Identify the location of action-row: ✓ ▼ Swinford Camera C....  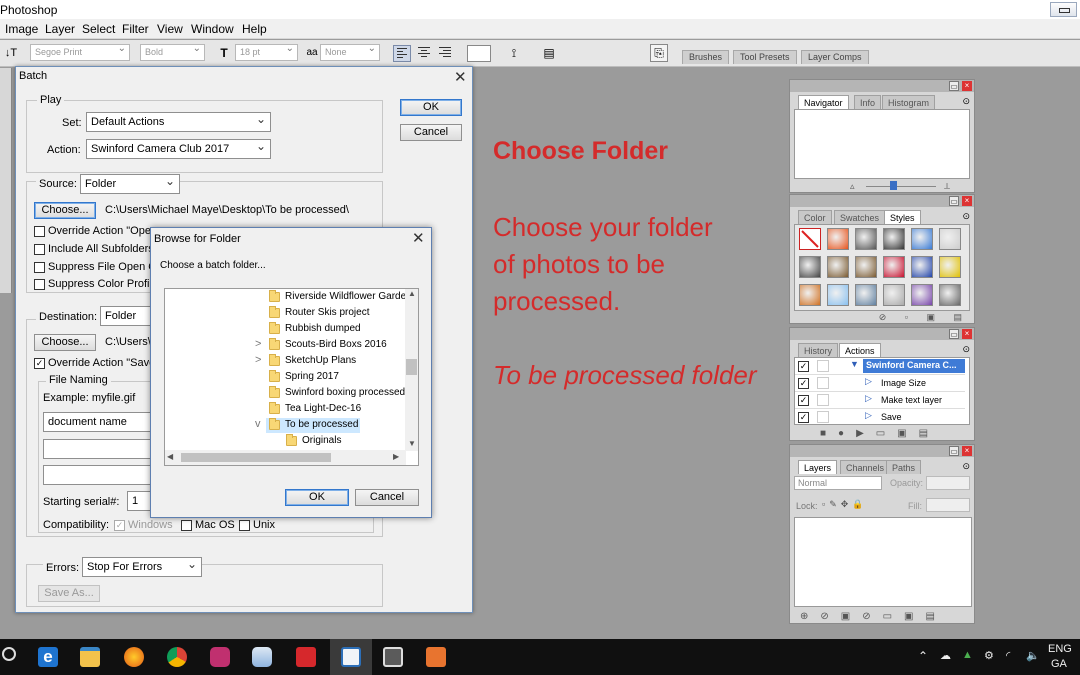
(880, 366).